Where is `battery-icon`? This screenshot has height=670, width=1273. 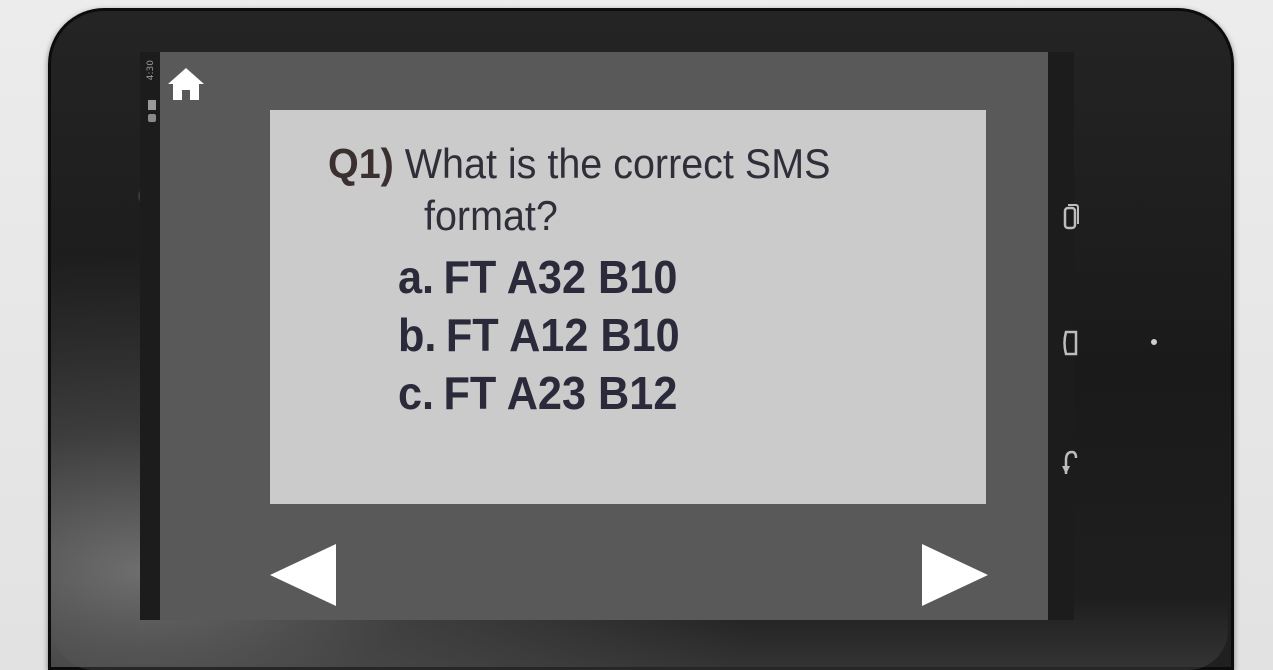
battery-icon is located at coordinates (152, 105).